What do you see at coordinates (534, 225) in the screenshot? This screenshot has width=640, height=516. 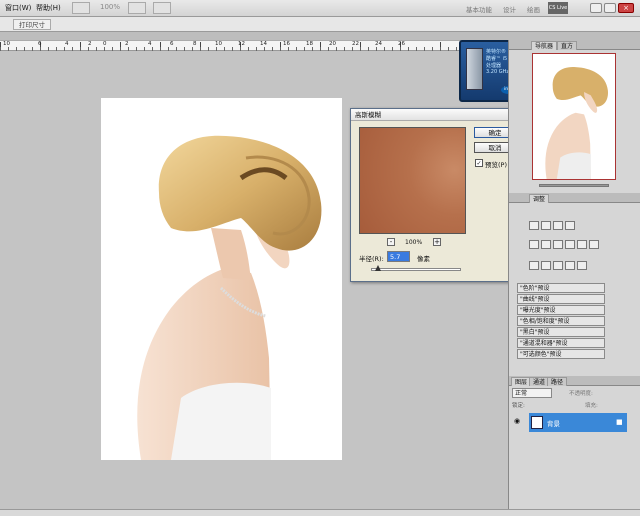 I see `brightness-icon` at bounding box center [534, 225].